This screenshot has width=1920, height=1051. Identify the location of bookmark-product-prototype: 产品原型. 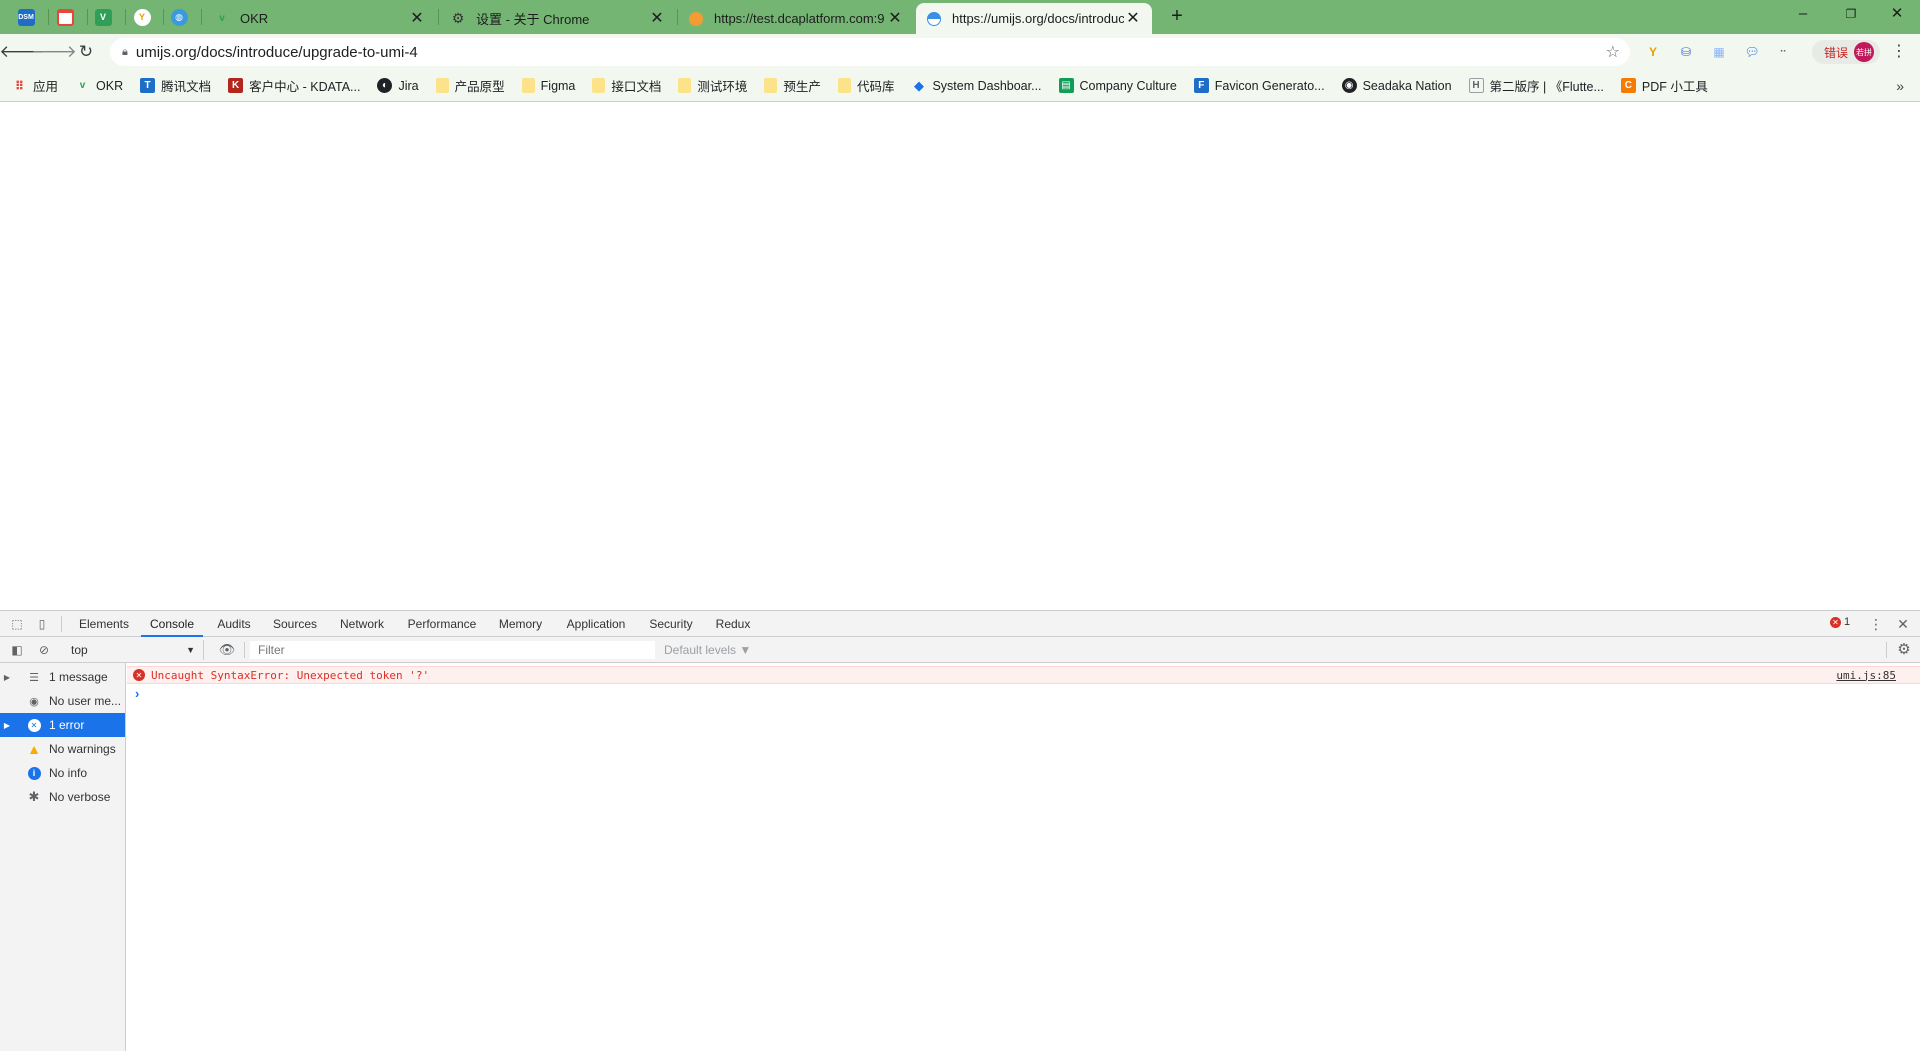
(470, 85).